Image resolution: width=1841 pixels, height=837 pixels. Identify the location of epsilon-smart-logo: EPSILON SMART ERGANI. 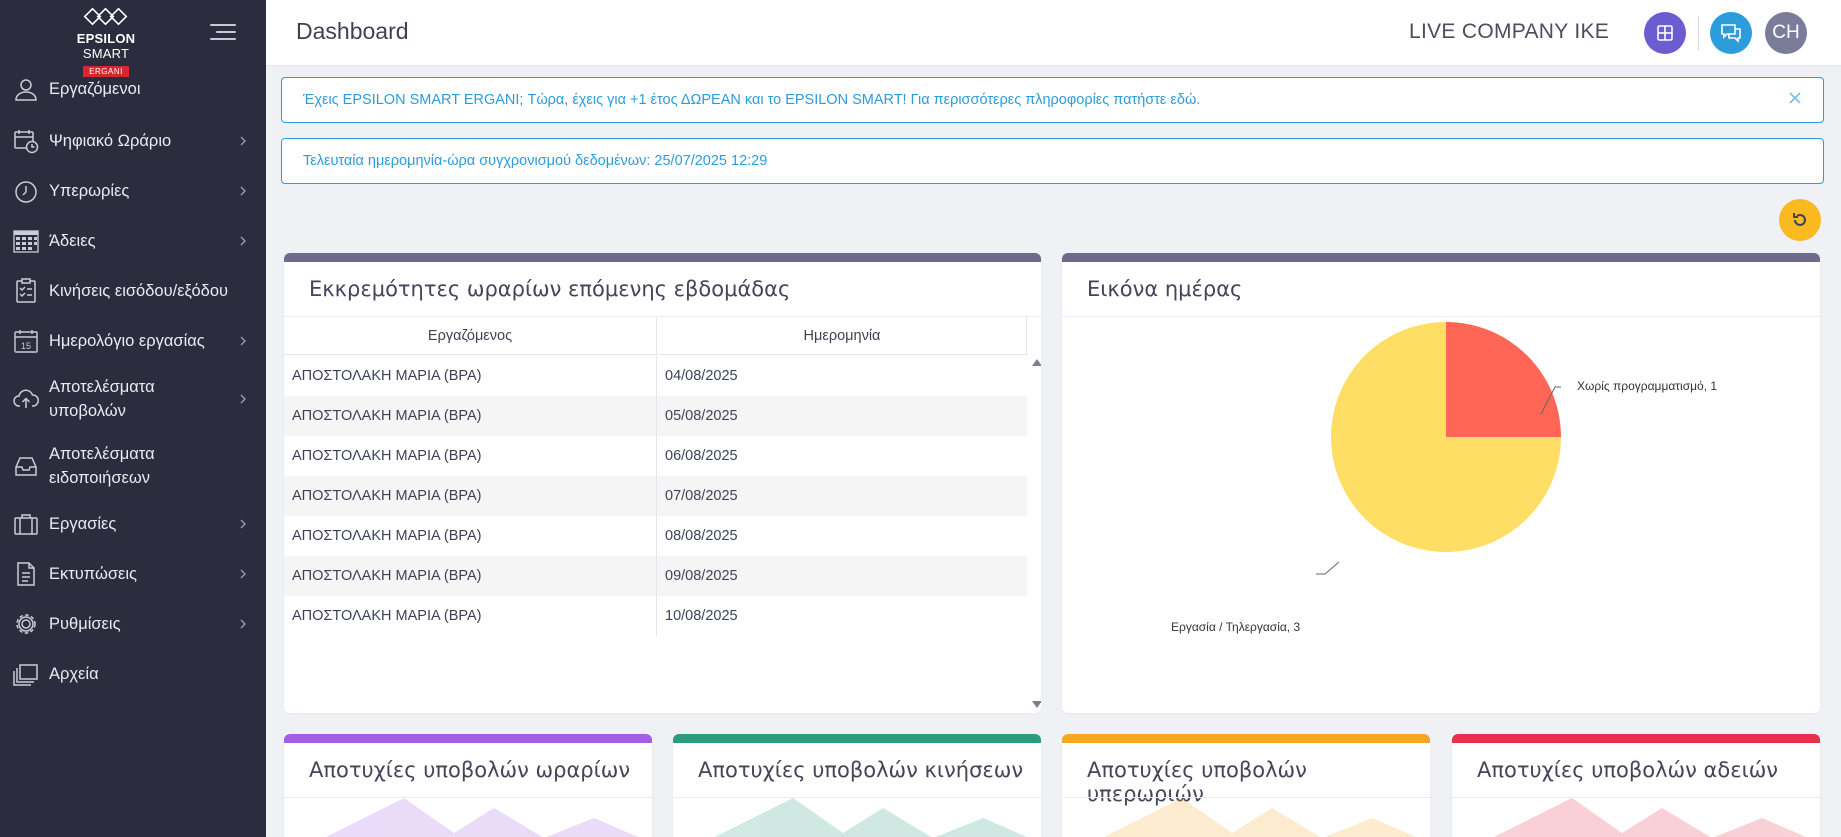
(106, 42).